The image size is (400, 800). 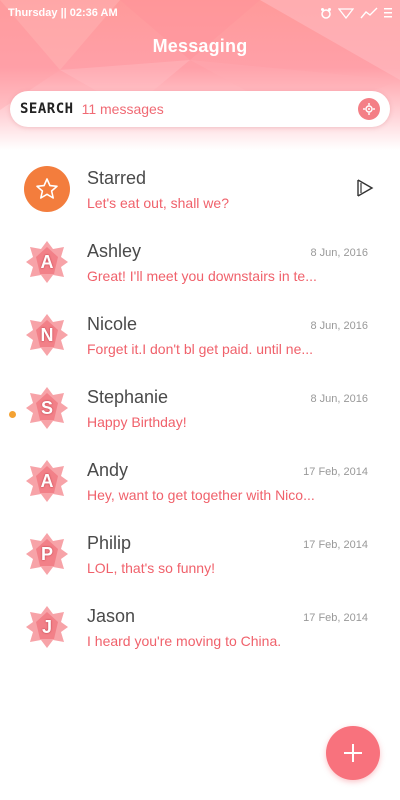 I want to click on avatar-letter: P, so click(x=46, y=553).